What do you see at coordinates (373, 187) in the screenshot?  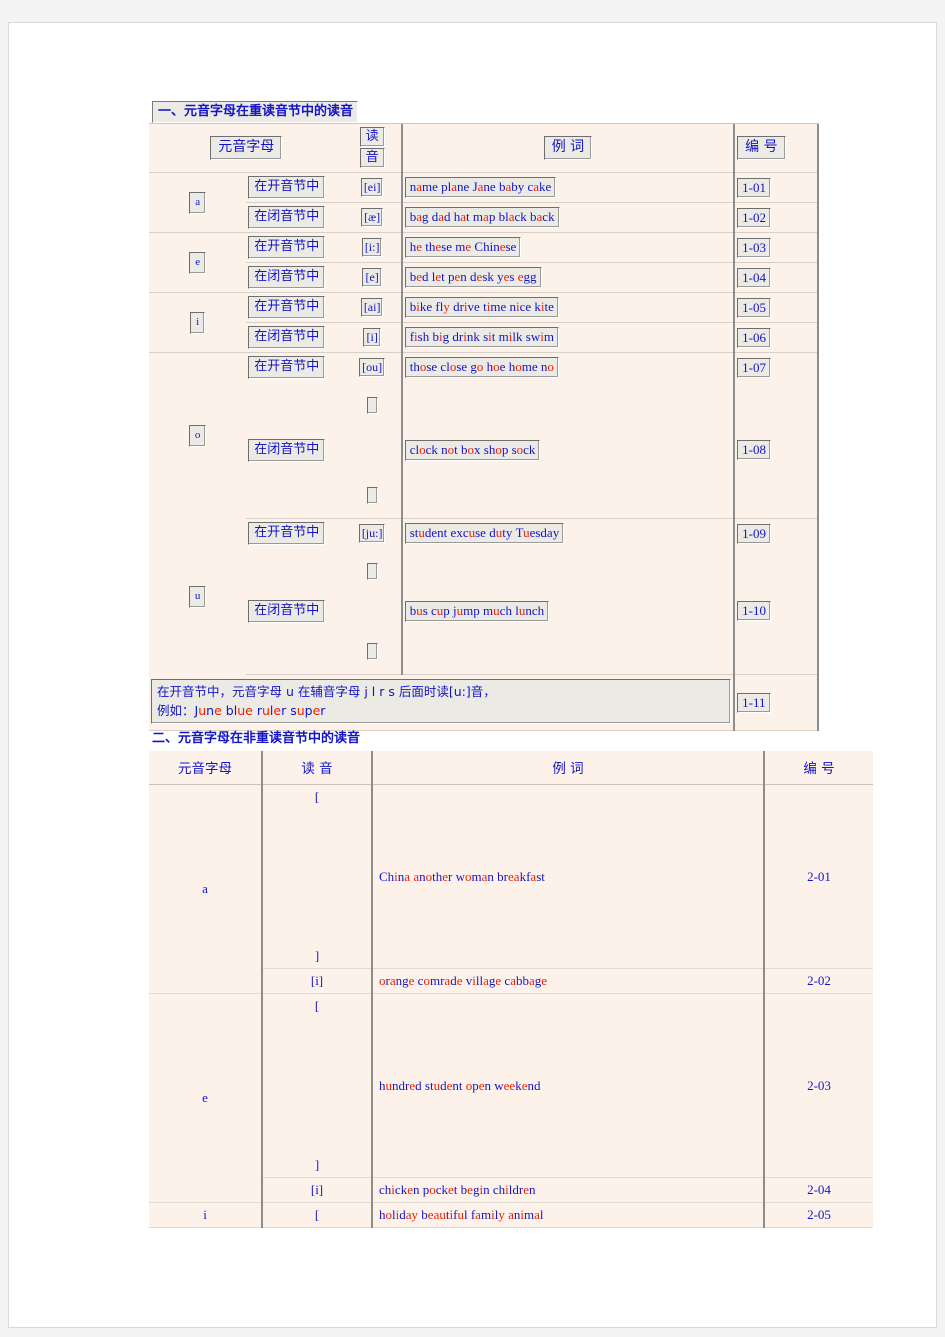 I see `ipa-cell: [ei]` at bounding box center [373, 187].